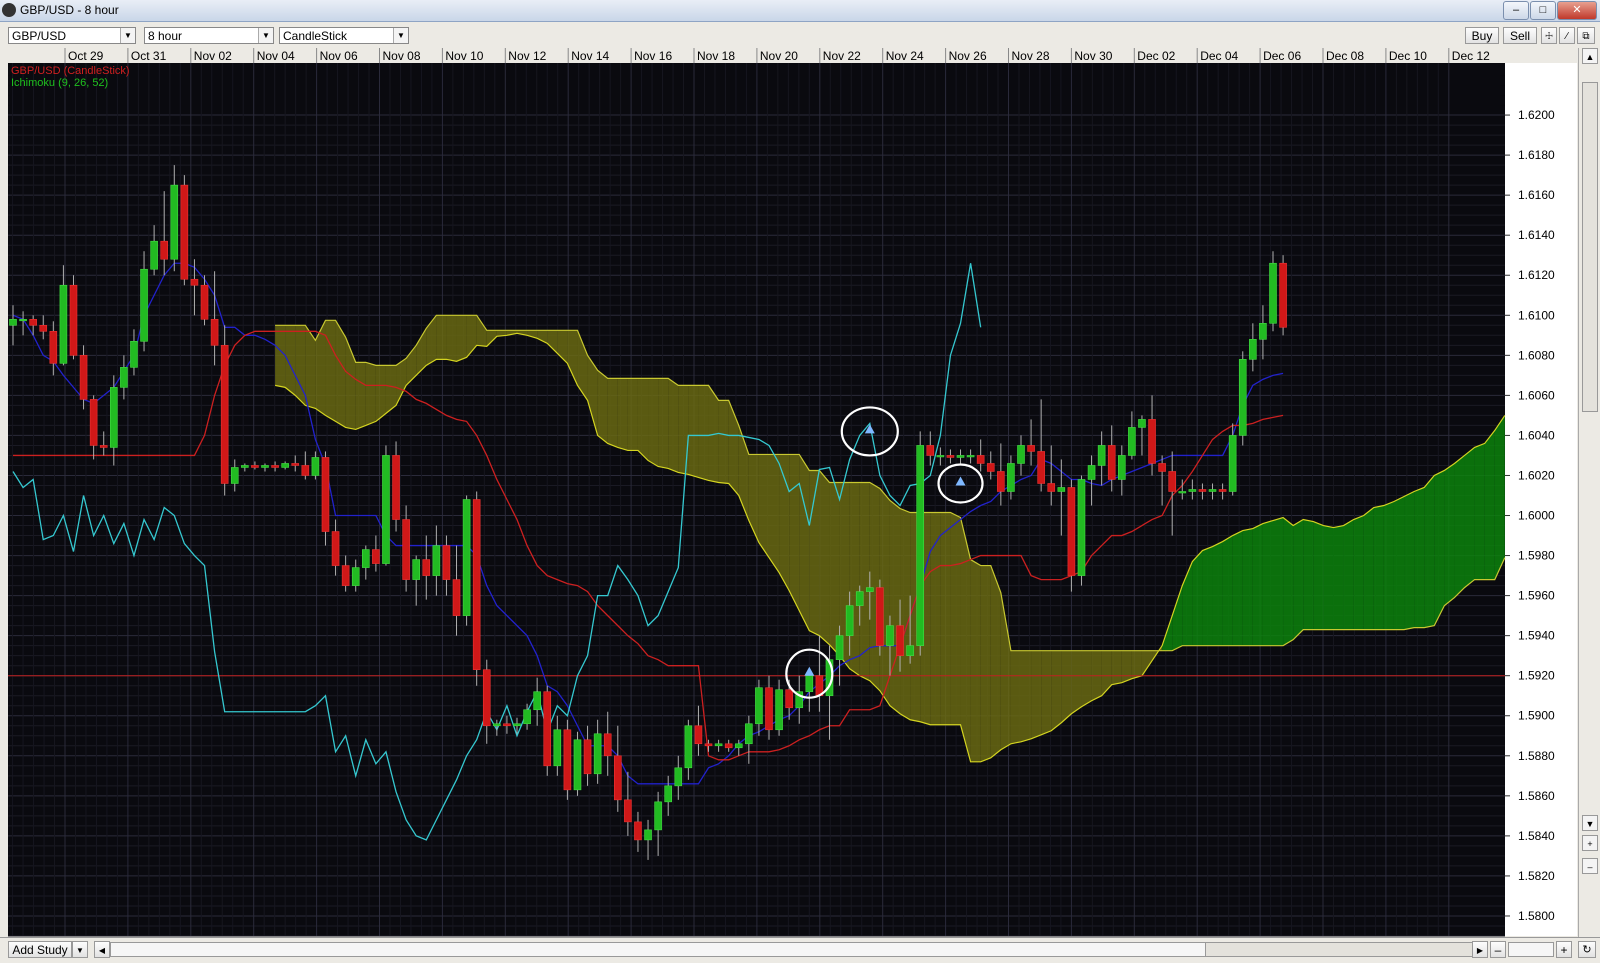  I want to click on horizontal-scroll-thumb, so click(1340, 949).